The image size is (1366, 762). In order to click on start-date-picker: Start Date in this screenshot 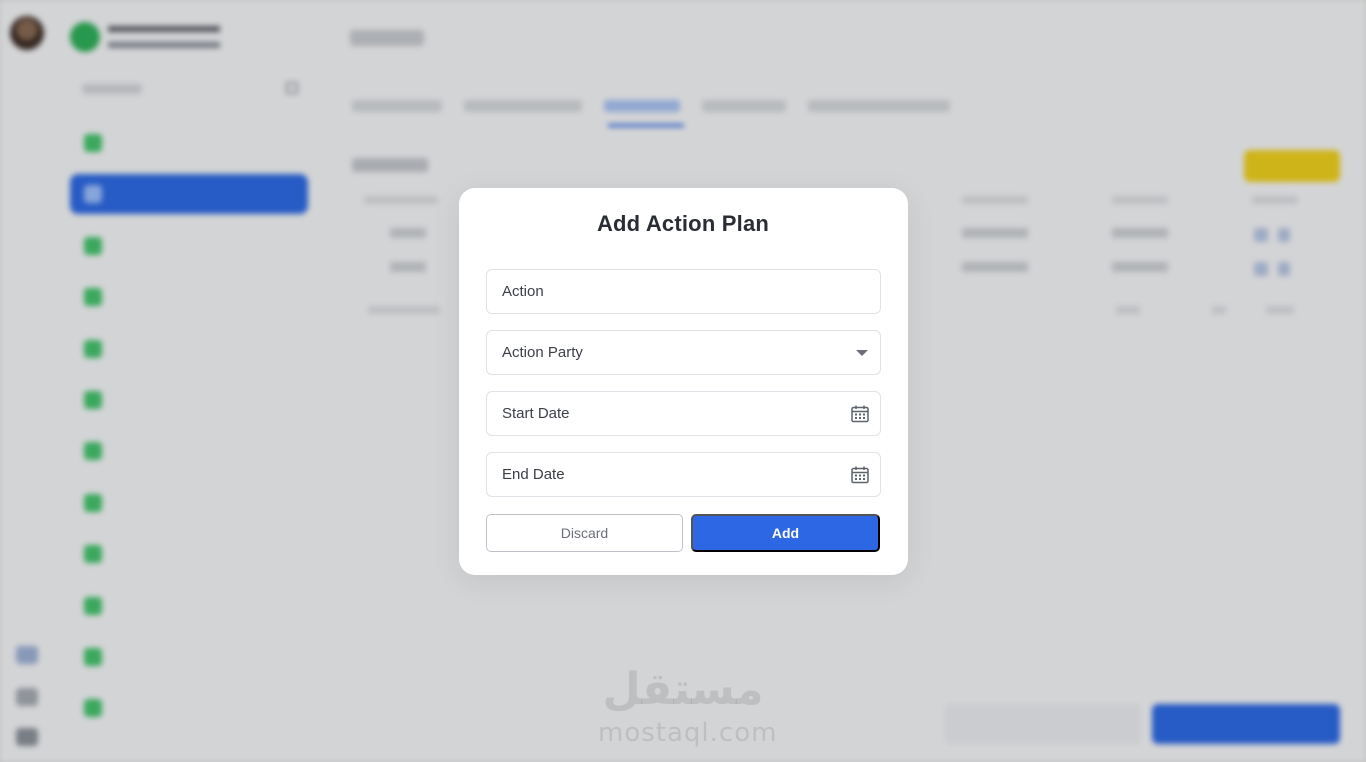, I will do `click(683, 413)`.